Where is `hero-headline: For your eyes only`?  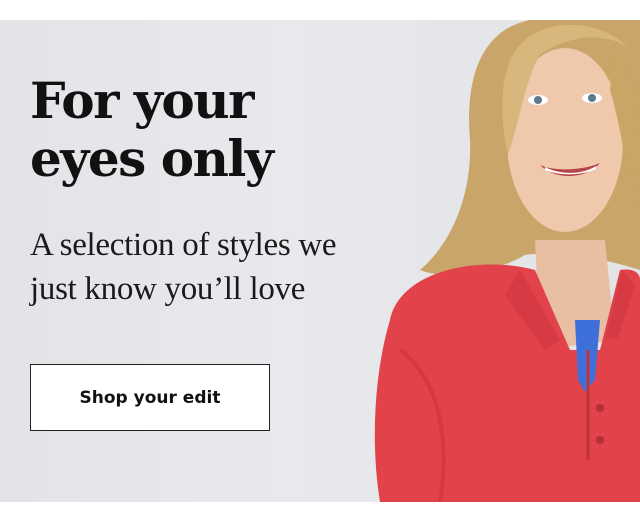
hero-headline: For your eyes only is located at coordinates (195, 130).